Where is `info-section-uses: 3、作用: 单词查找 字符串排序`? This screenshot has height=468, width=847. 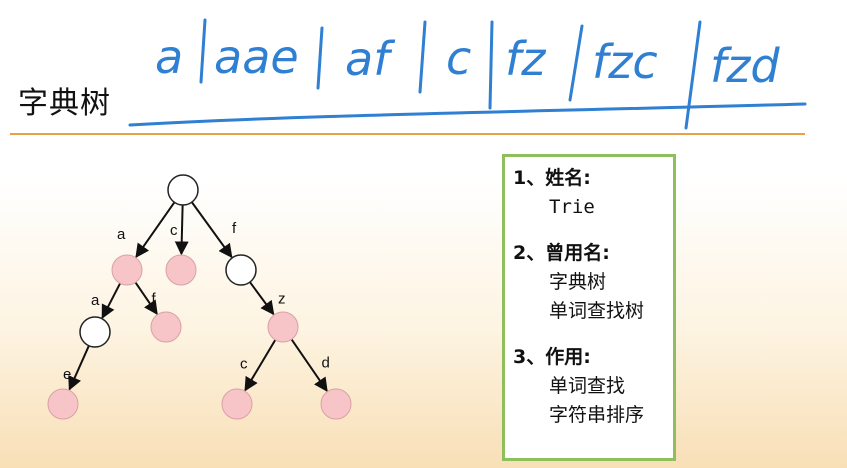 info-section-uses: 3、作用: 单词查找 字符串排序 is located at coordinates (589, 386).